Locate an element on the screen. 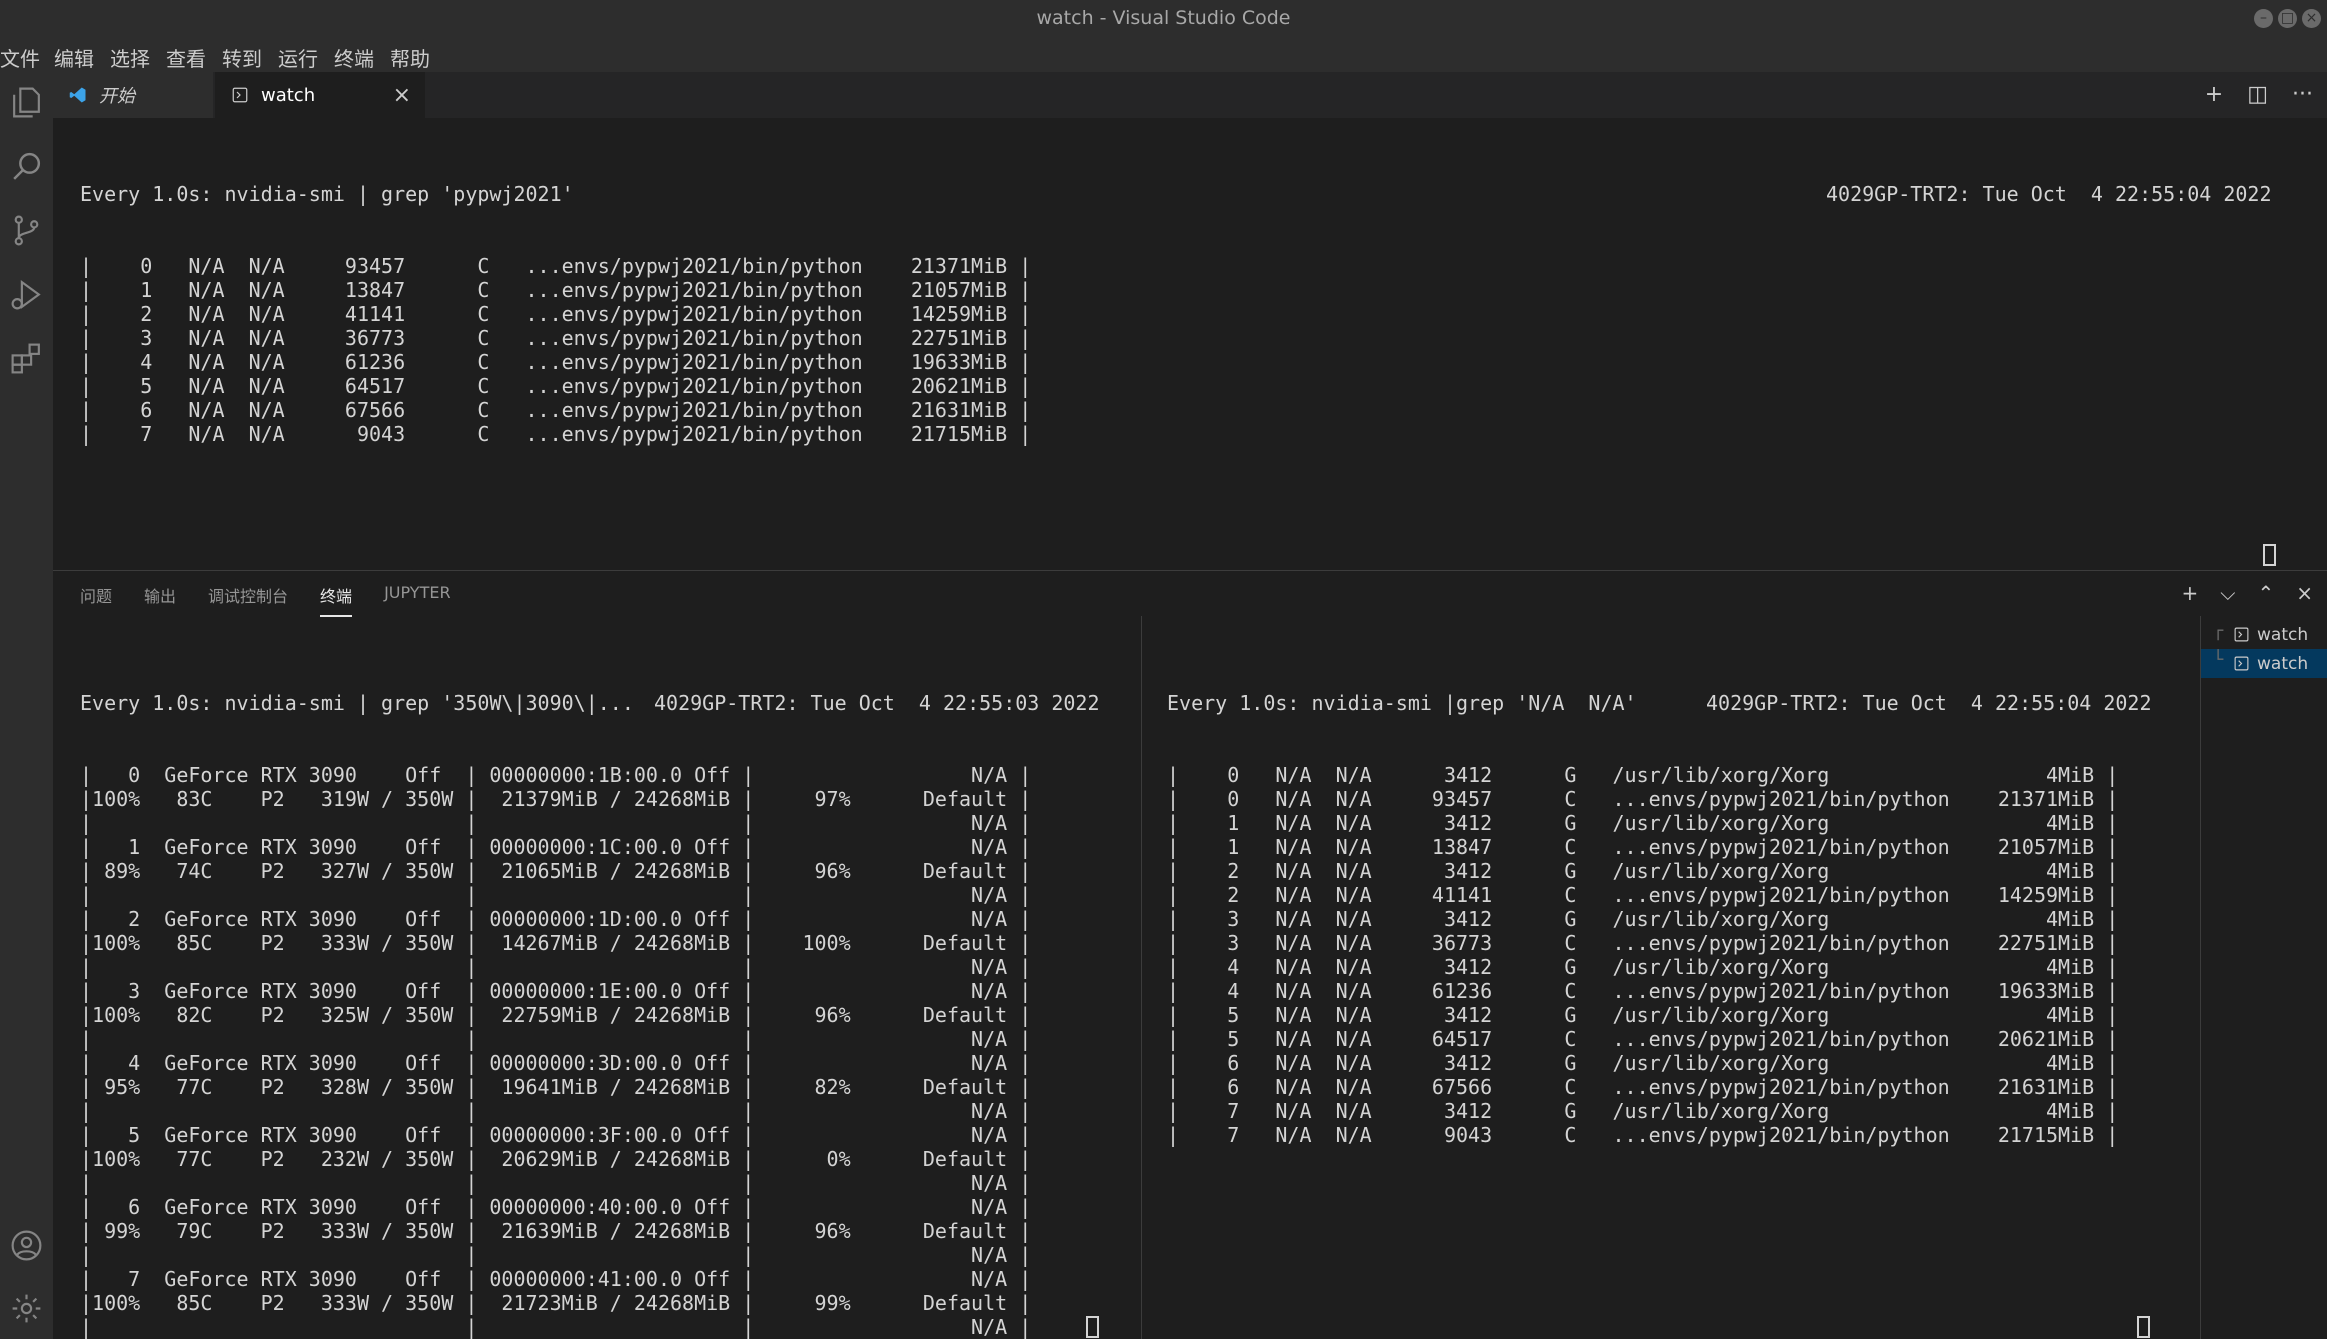  settings-gear-icon is located at coordinates (26, 1308).